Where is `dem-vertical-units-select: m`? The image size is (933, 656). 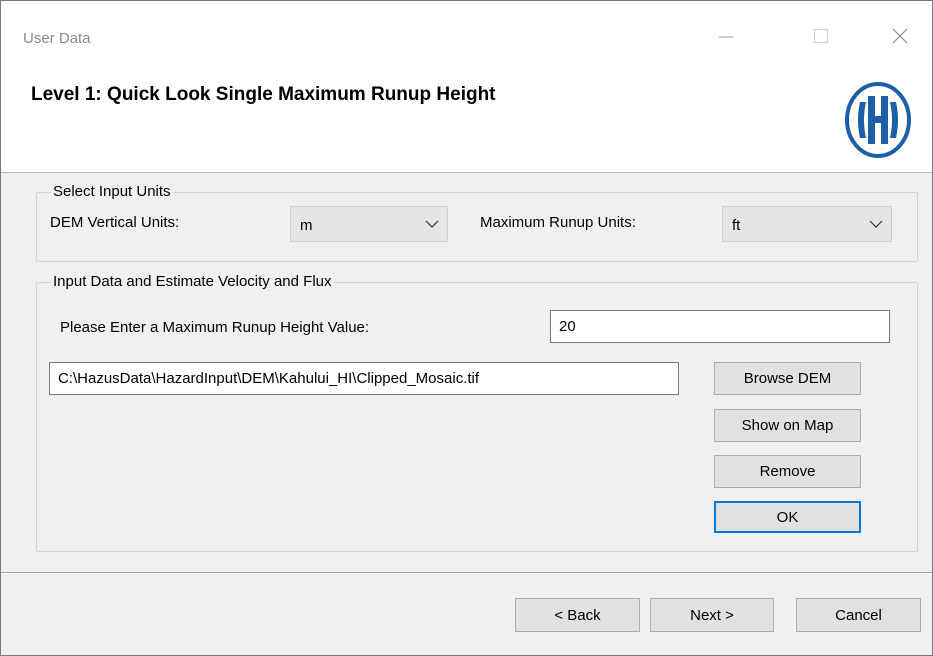 dem-vertical-units-select: m is located at coordinates (369, 224).